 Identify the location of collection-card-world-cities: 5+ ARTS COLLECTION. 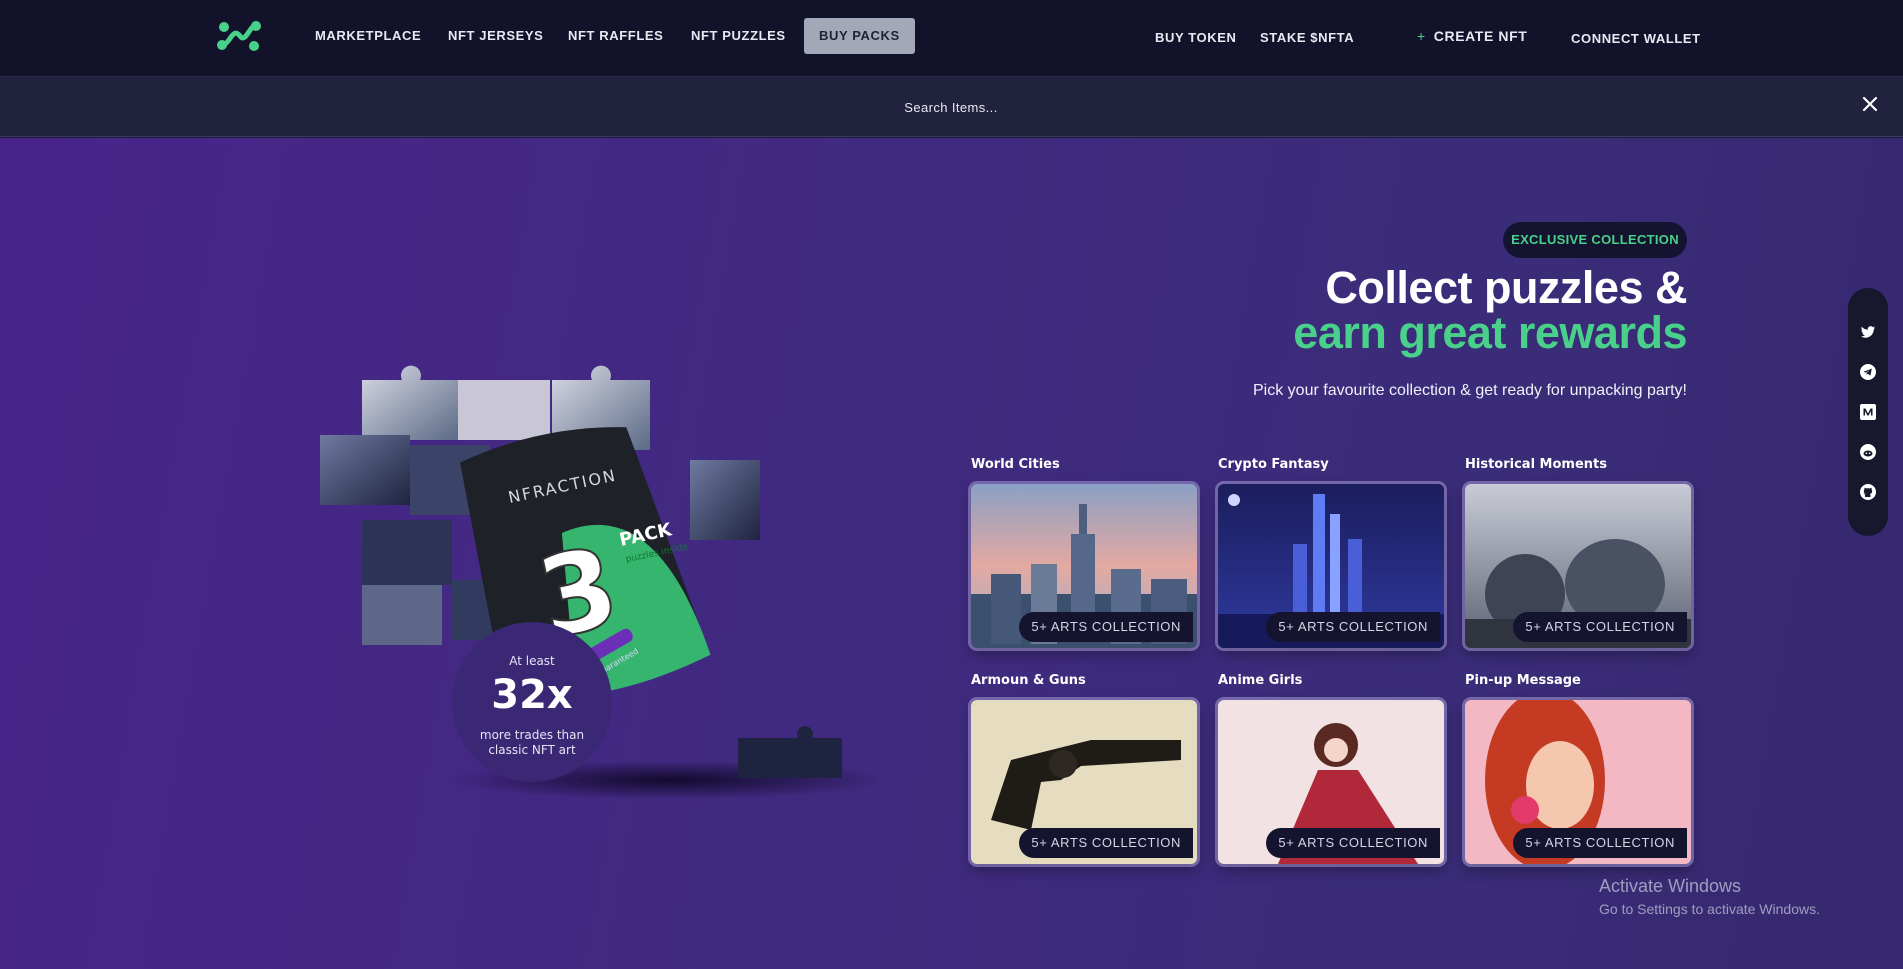
(1084, 566).